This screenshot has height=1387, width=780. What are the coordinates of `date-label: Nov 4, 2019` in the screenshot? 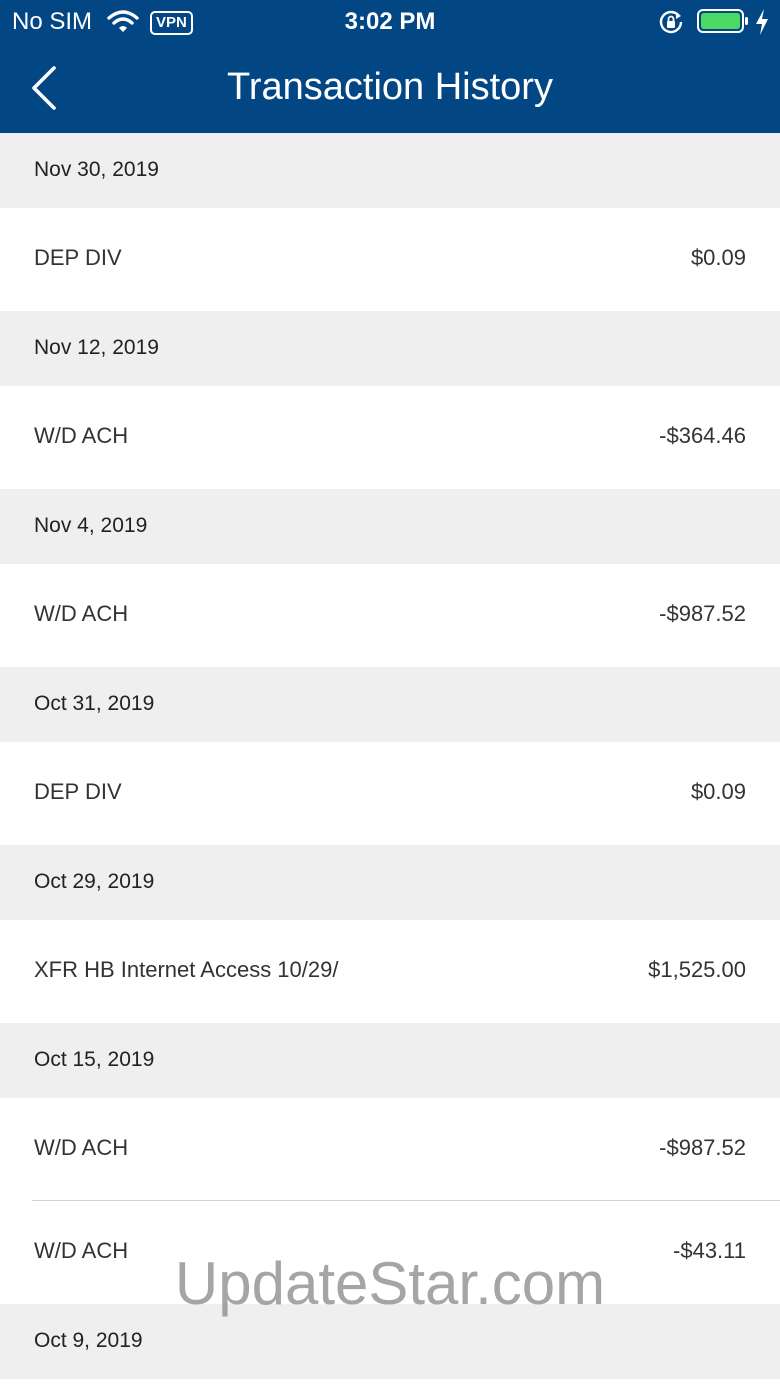 It's located at (91, 525).